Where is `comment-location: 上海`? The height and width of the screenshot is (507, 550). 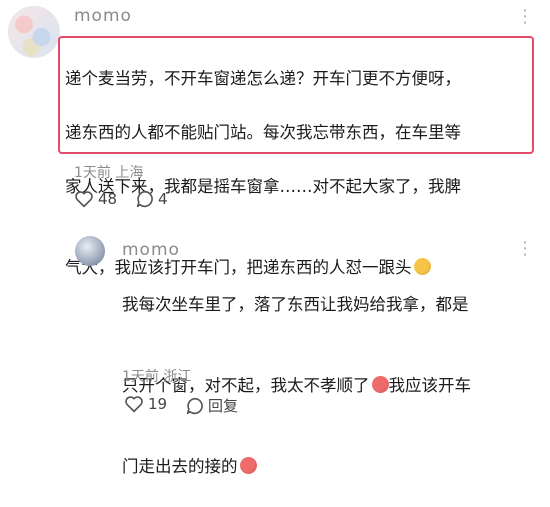
comment-location: 上海 is located at coordinates (129, 173).